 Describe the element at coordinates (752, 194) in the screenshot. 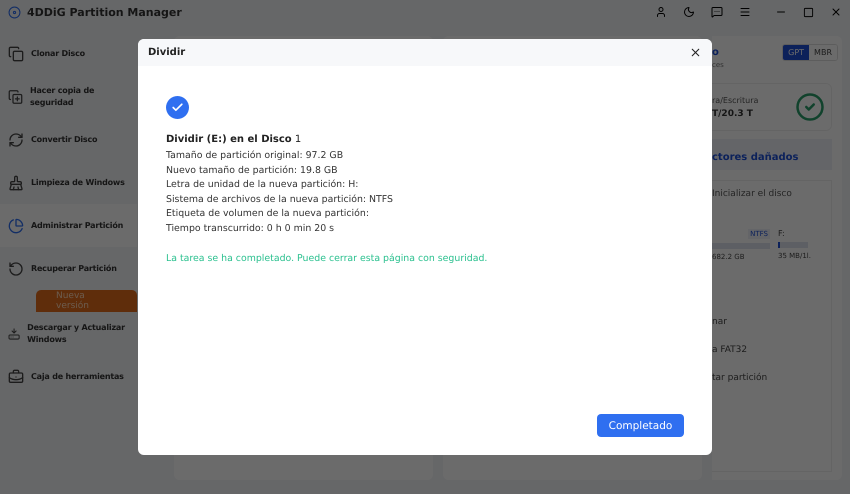

I see `initialize-disk-button: Inicializar el disco` at that location.